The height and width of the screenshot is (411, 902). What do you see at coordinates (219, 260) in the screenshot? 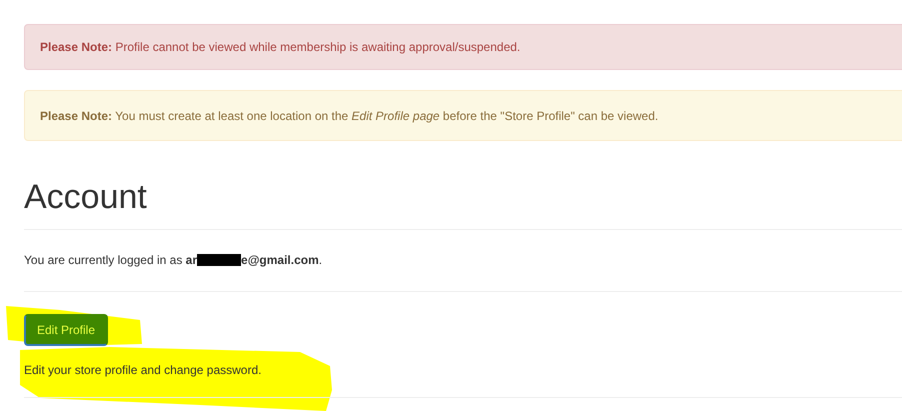
I see `redaction-bar` at bounding box center [219, 260].